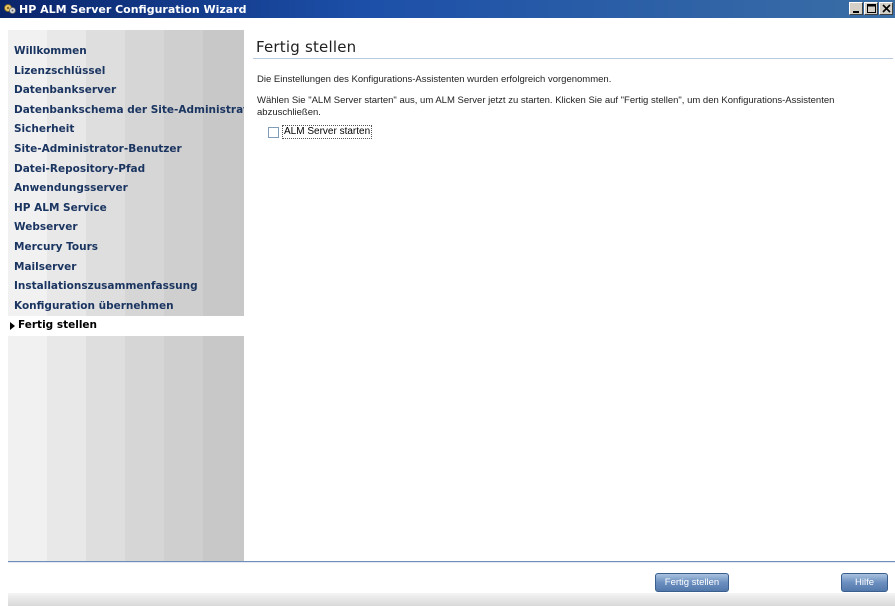  I want to click on sidebar-item-label: HP ALM Service, so click(60, 207).